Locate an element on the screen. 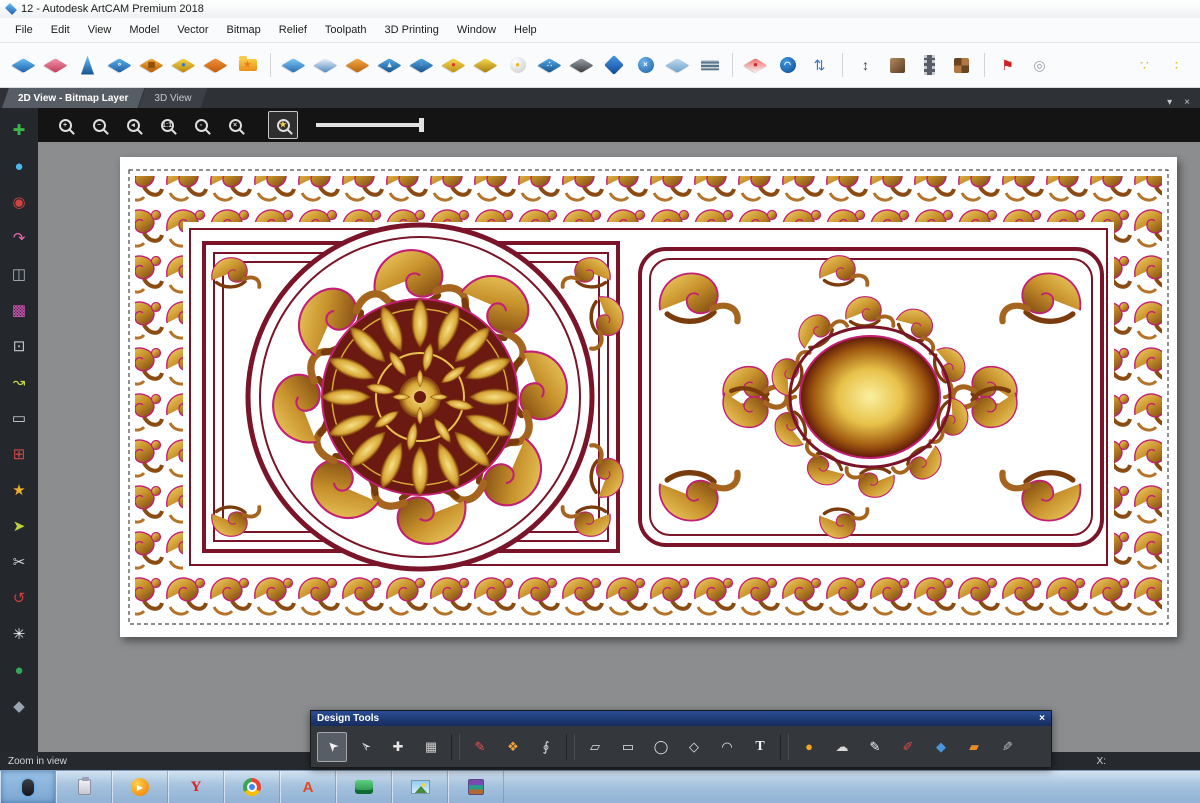  weave-wizard-icon: ▦ is located at coordinates (151, 65).